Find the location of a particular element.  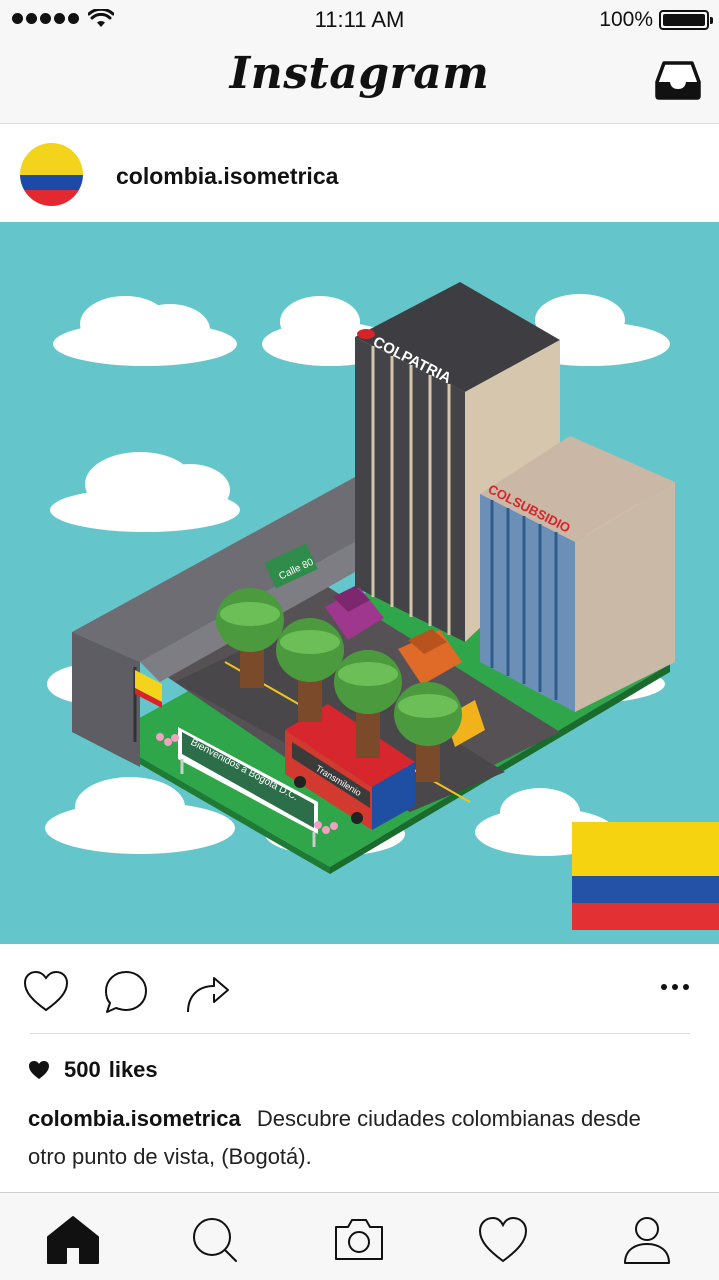

more-options-icon is located at coordinates (675, 987).